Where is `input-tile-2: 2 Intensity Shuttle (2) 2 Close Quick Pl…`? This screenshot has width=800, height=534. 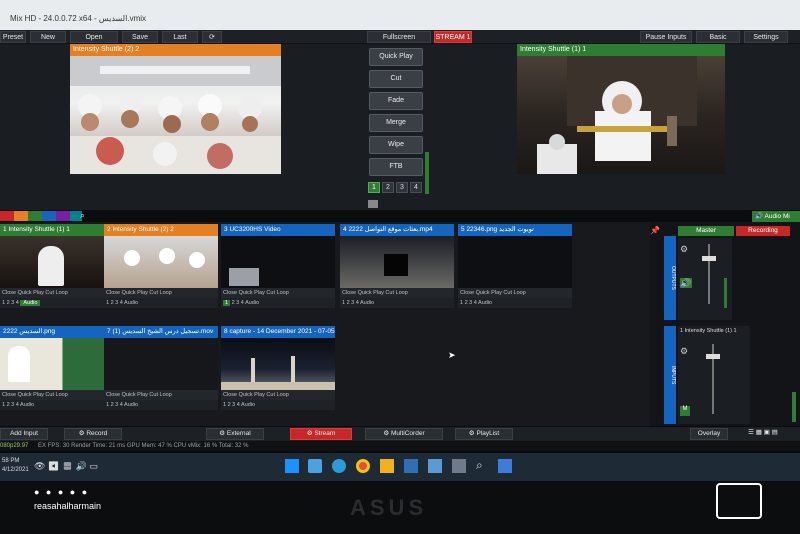
input-tile-2: 2 Intensity Shuttle (2) 2 Close Quick Pl… is located at coordinates (161, 266).